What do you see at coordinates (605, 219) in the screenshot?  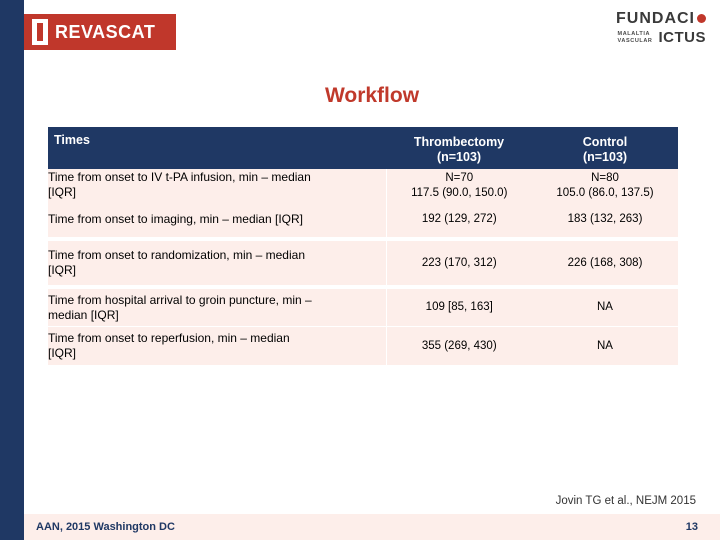 I see `row-value-control: 183 (132, 263)` at bounding box center [605, 219].